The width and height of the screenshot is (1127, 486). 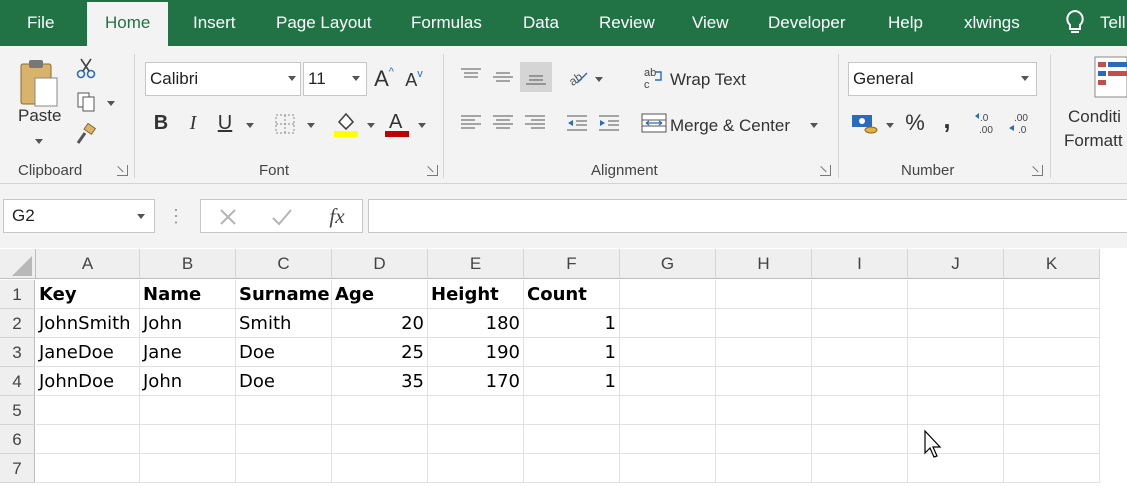 I want to click on currency-caret, so click(x=890, y=125).